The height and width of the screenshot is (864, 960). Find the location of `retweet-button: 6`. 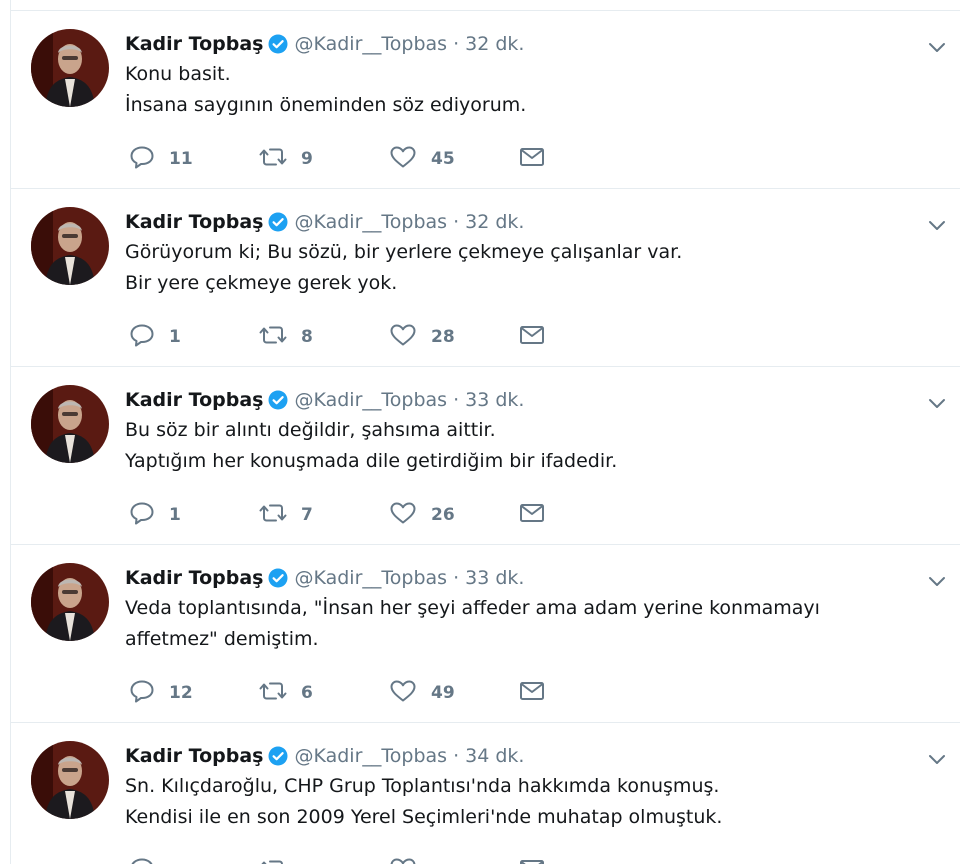

retweet-button: 6 is located at coordinates (286, 693).